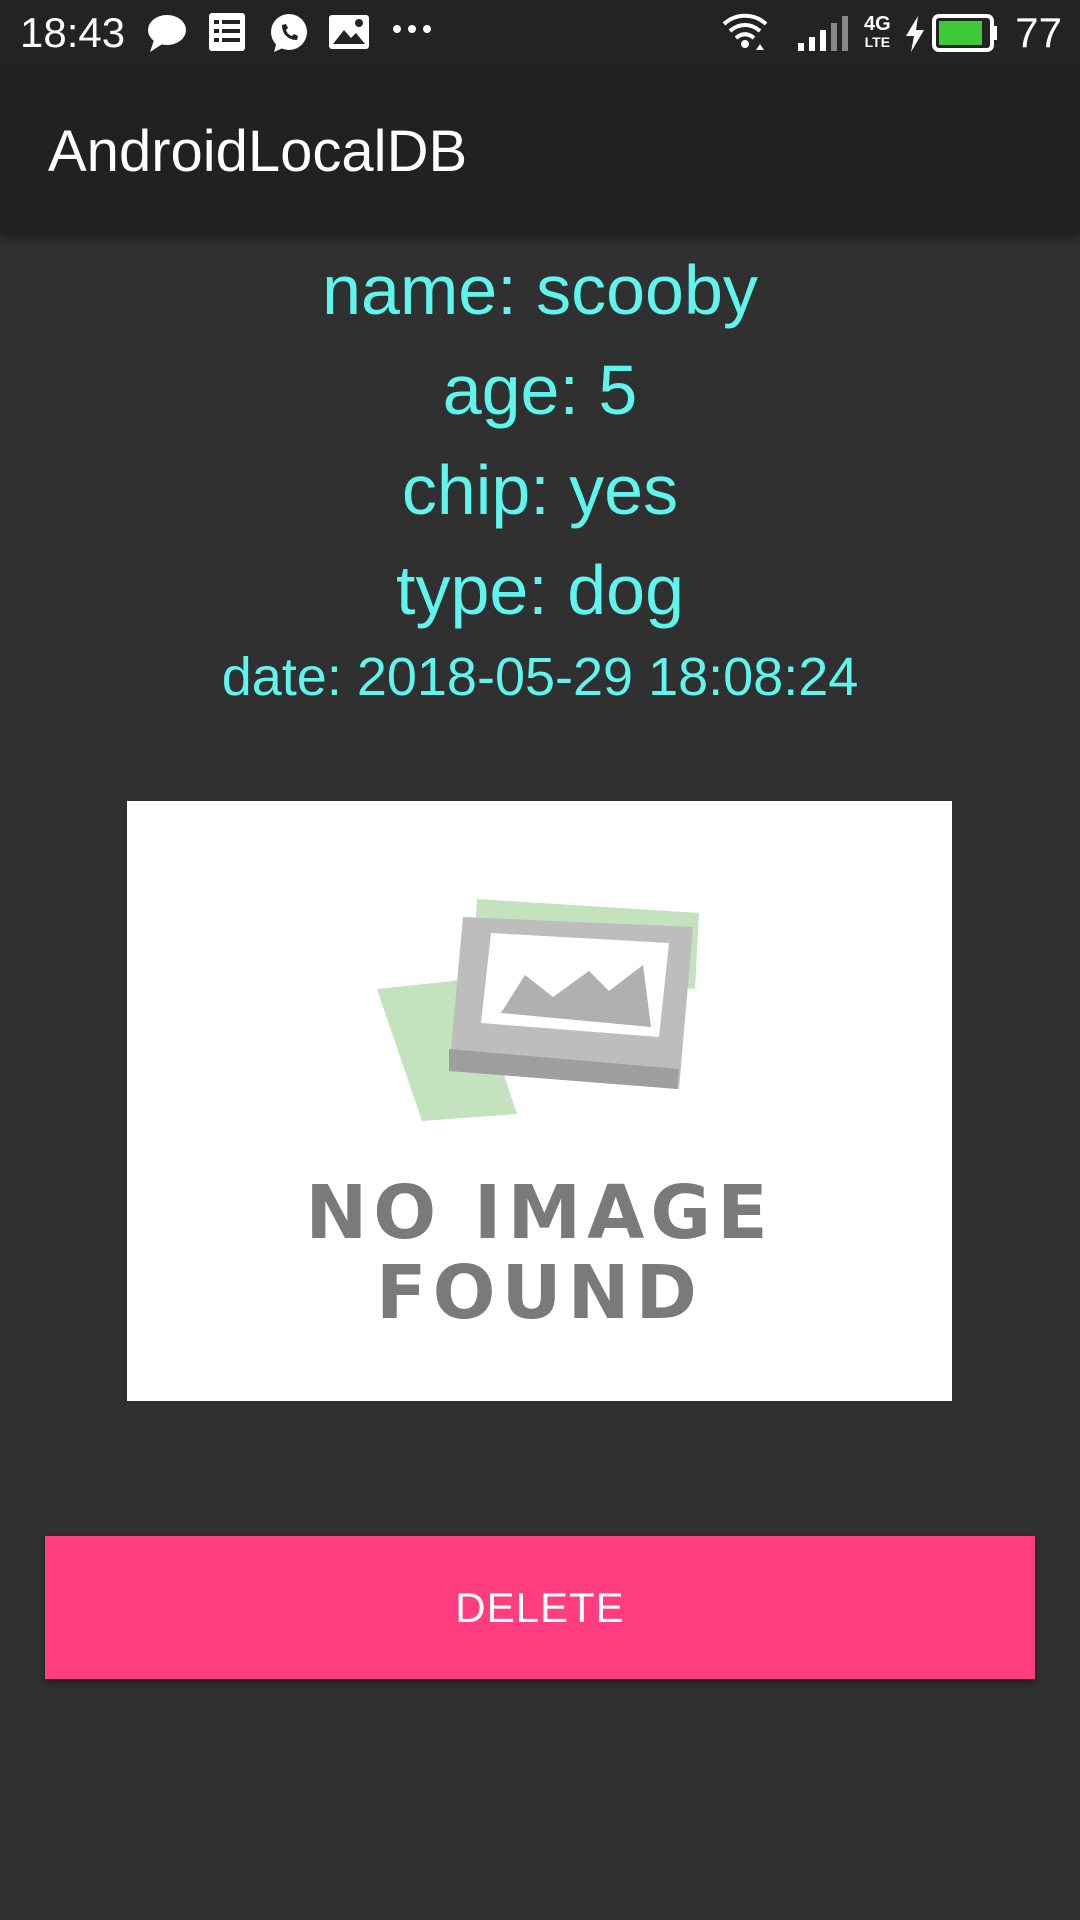 The width and height of the screenshot is (1080, 1920). What do you see at coordinates (539, 1213) in the screenshot?
I see `no-image-line1: NO IMAGE` at bounding box center [539, 1213].